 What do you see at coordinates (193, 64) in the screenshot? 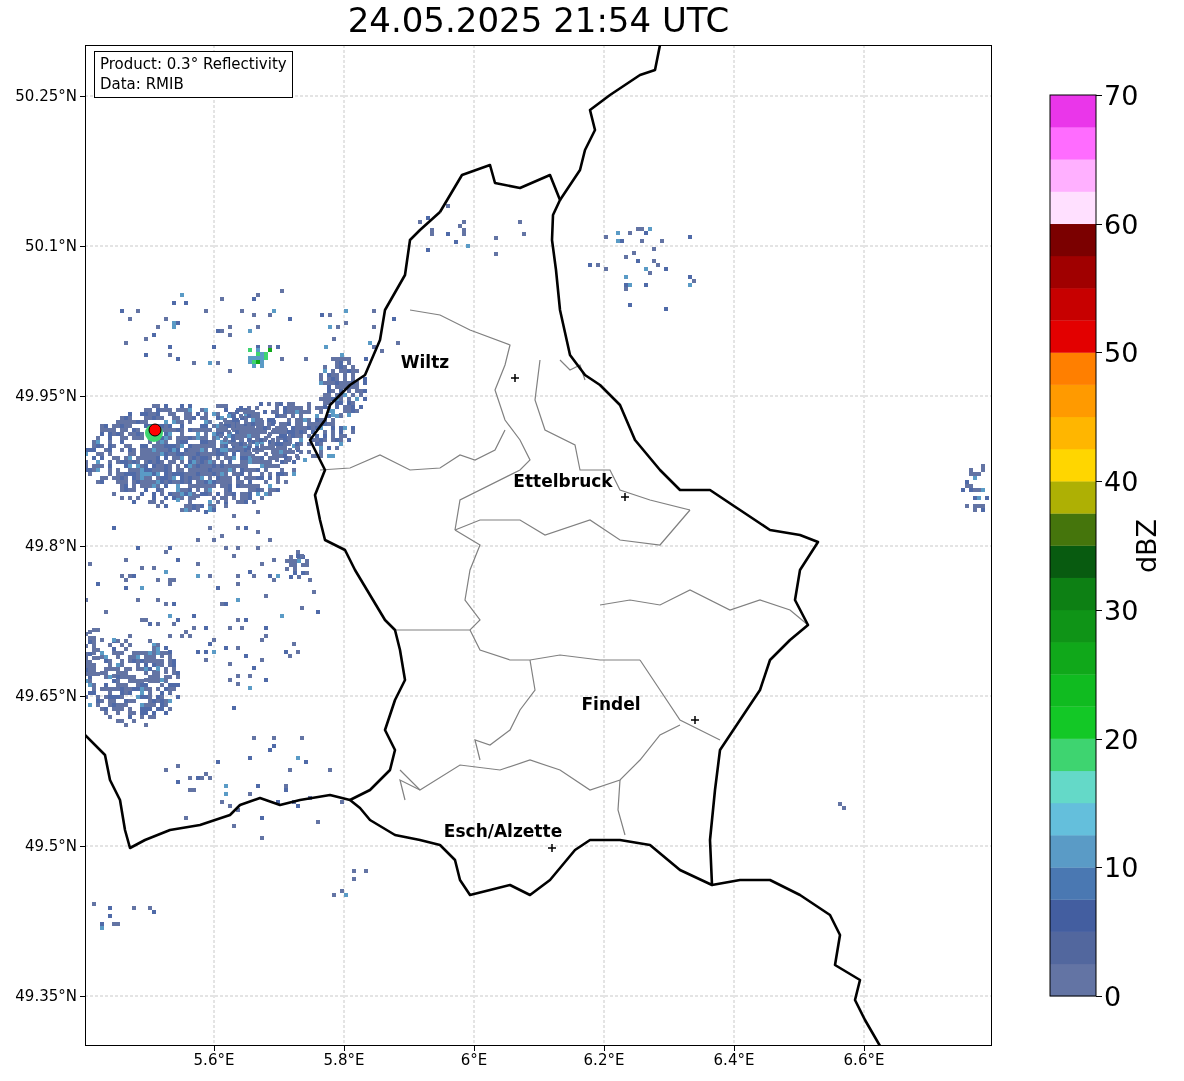
I see `info-text: Product: 0.3° Reflectivity` at bounding box center [193, 64].